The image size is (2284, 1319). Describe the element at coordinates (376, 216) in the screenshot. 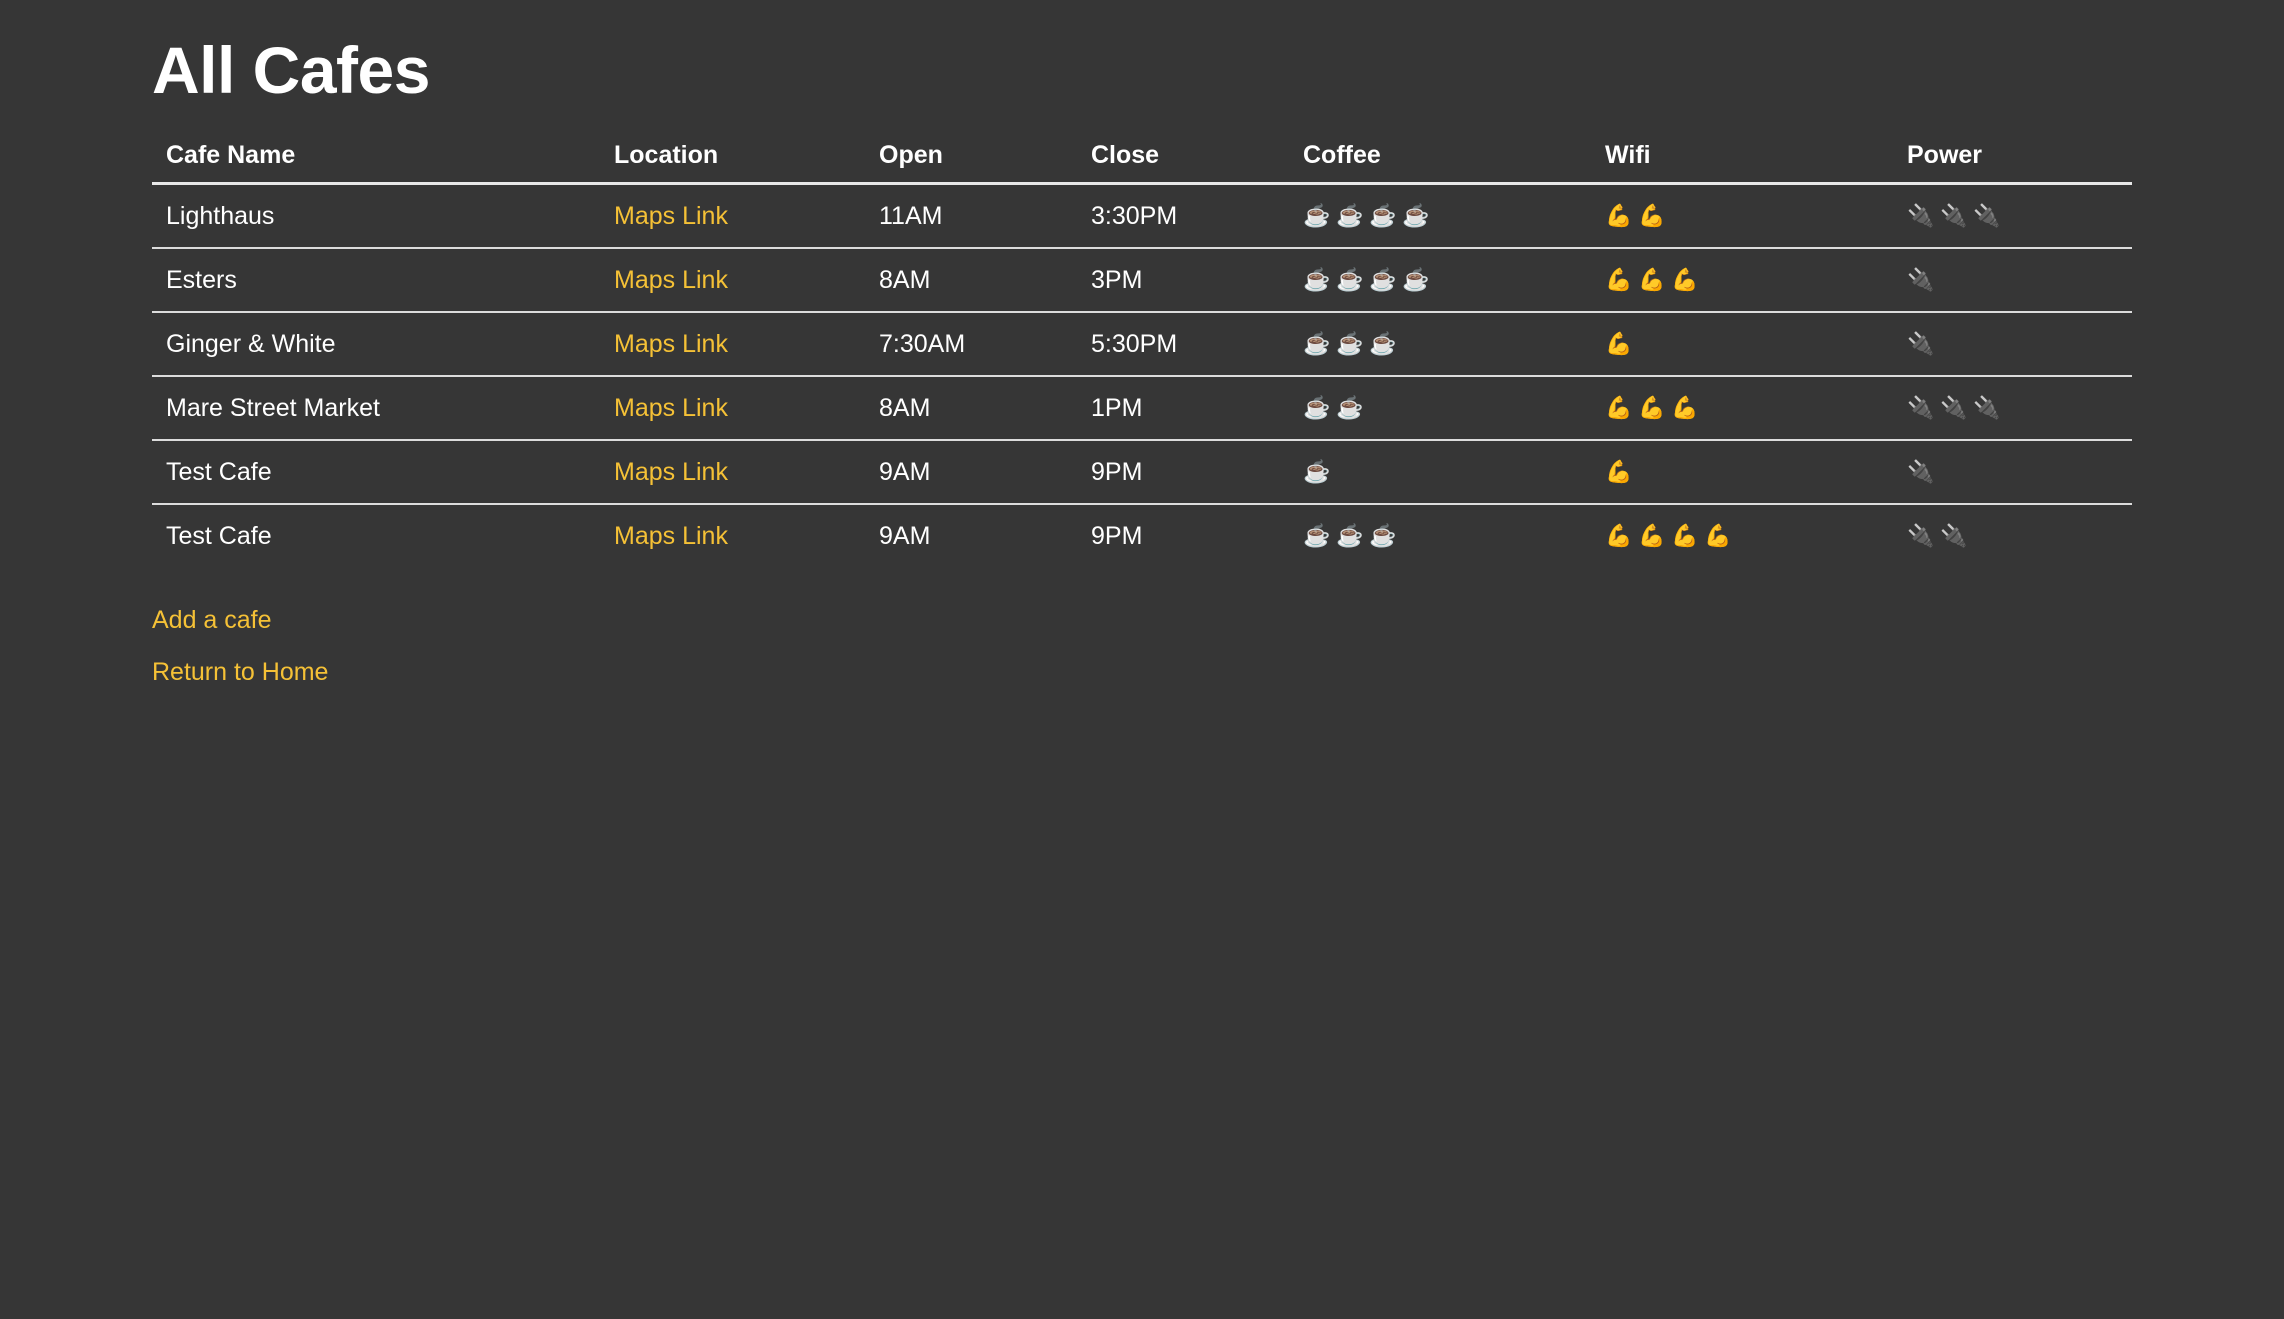

I see `cafe-name-cell: Lighthaus` at that location.